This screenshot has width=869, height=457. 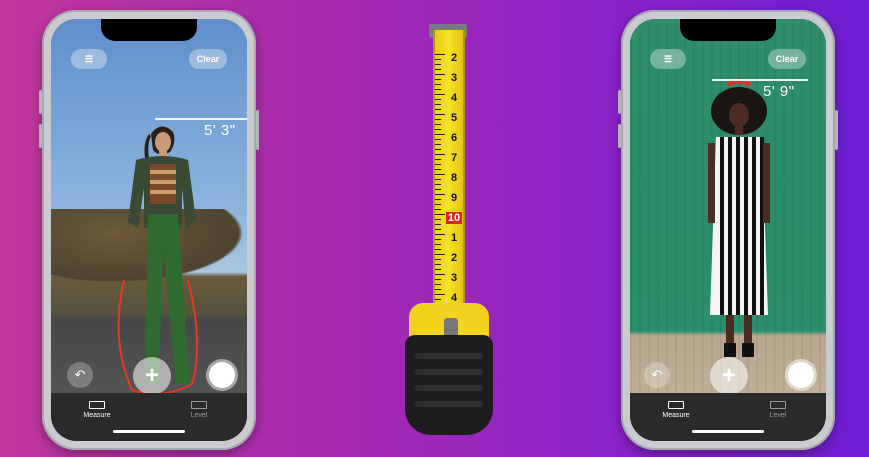 I want to click on tape-number: 10, so click(x=454, y=218).